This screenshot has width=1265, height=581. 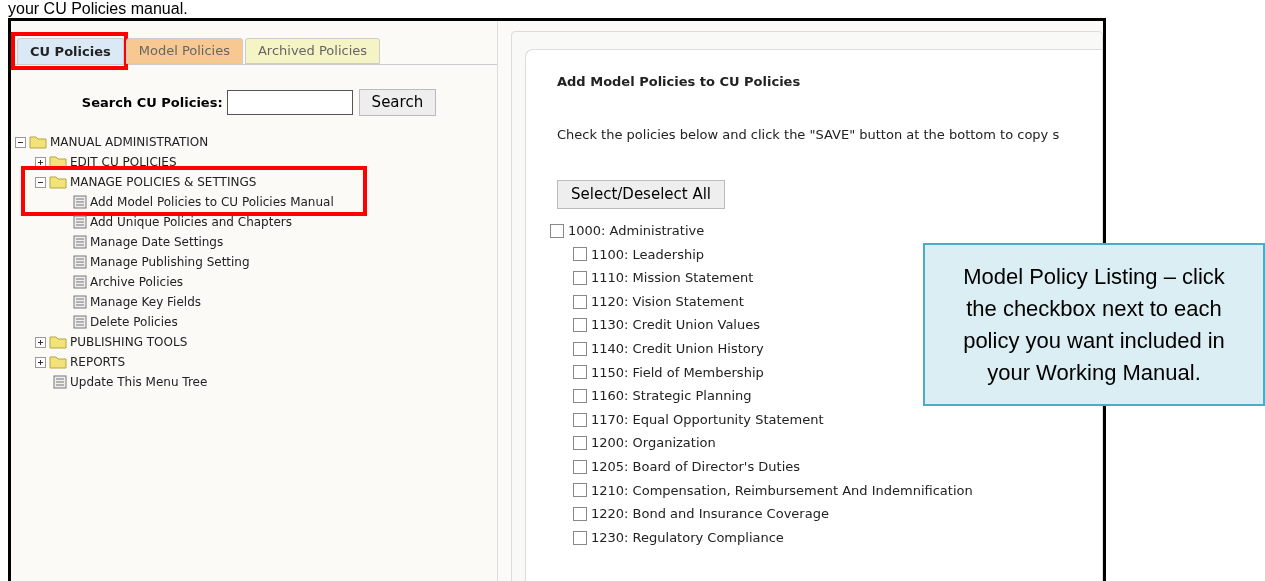 What do you see at coordinates (1094, 324) in the screenshot?
I see `callout-box: Model Policy Listing – click the checkbox next to each policy you want included in your Working Manual.` at bounding box center [1094, 324].